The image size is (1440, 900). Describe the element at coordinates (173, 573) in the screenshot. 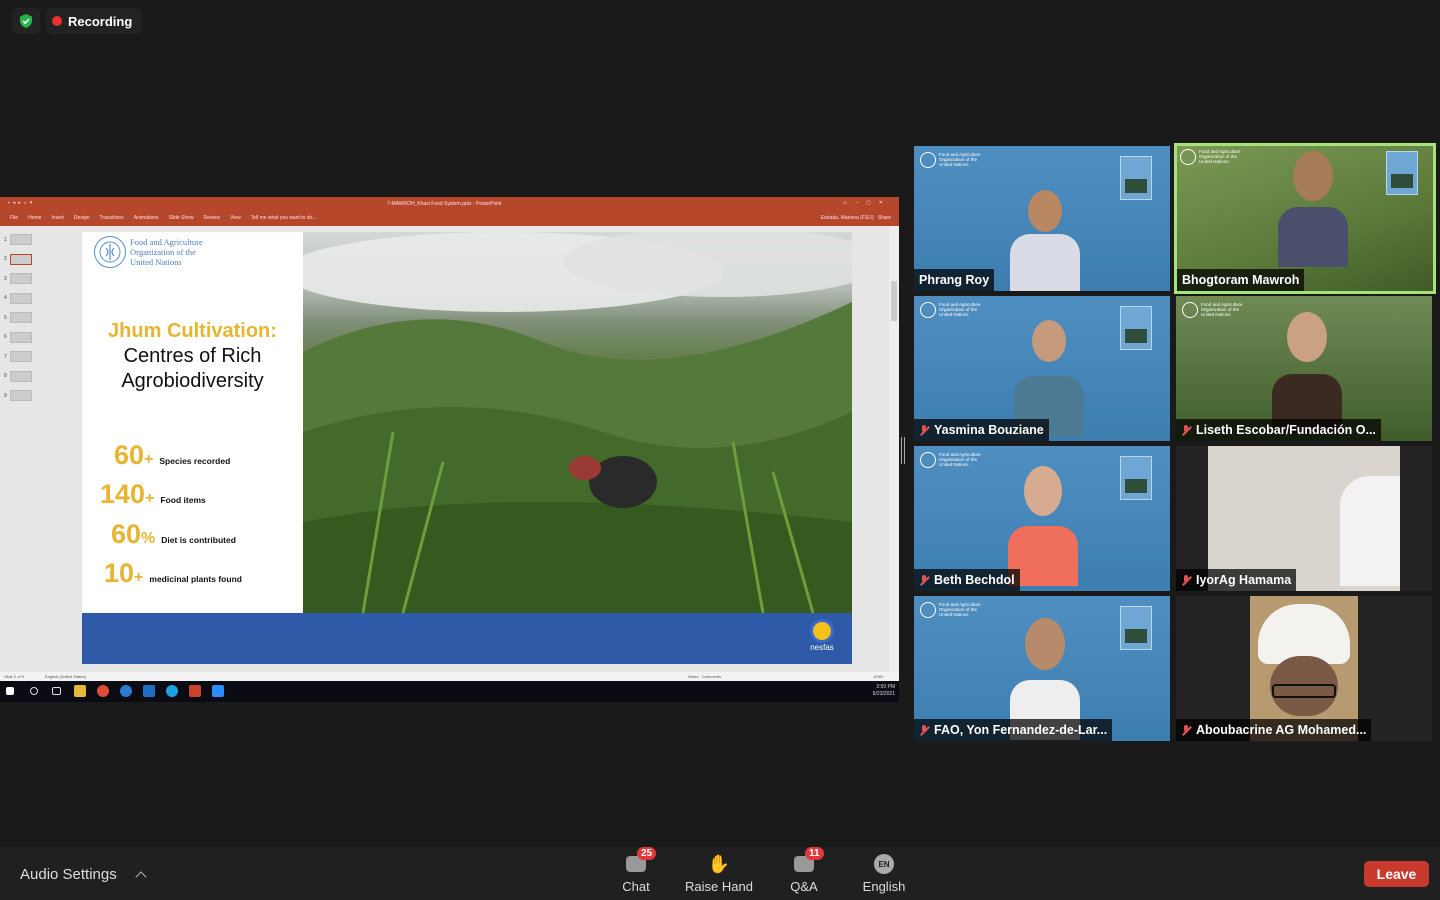

I see `stat-medicinal: 10 + medicinal plants found` at that location.